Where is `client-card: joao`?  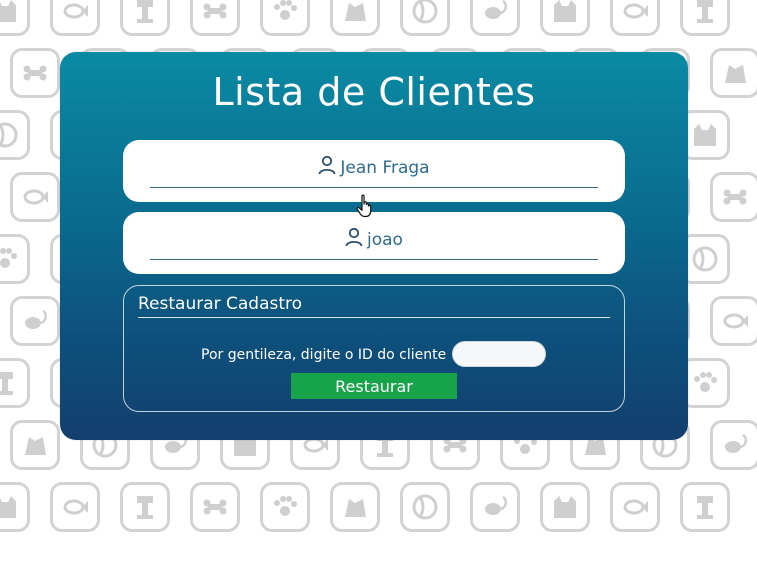 client-card: joao is located at coordinates (374, 243).